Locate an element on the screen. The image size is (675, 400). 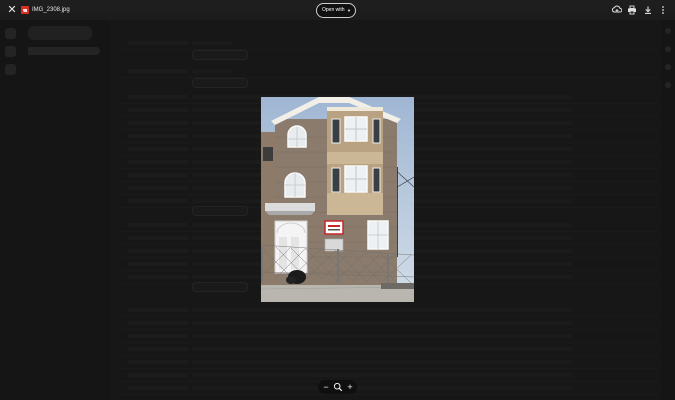
more-vert-icon is located at coordinates (663, 10).